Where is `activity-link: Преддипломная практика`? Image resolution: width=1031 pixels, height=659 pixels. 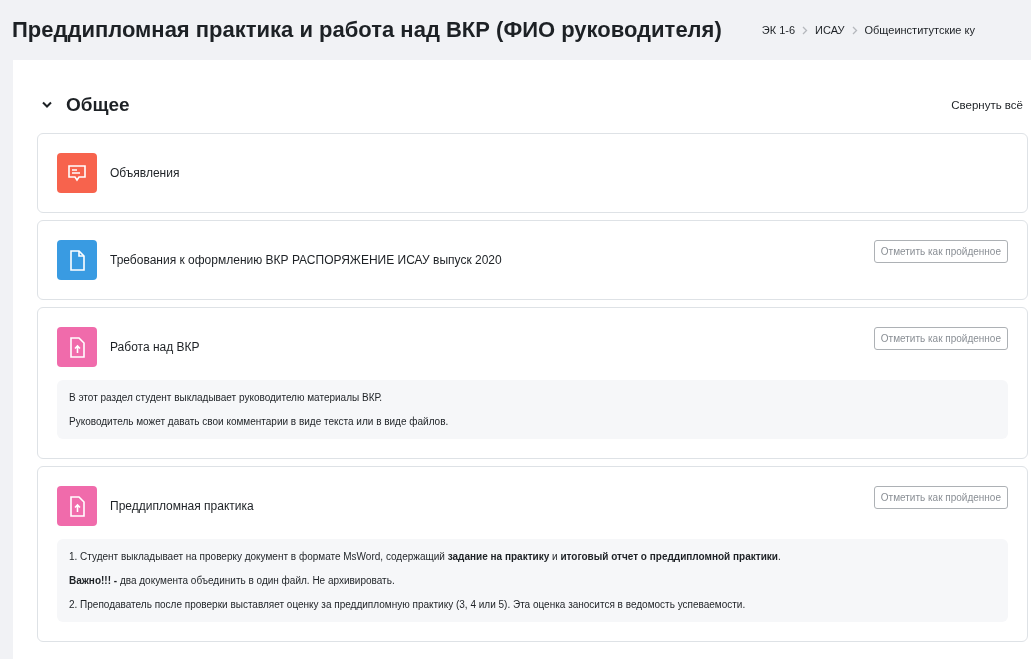
activity-link: Преддипломная практика is located at coordinates (492, 506).